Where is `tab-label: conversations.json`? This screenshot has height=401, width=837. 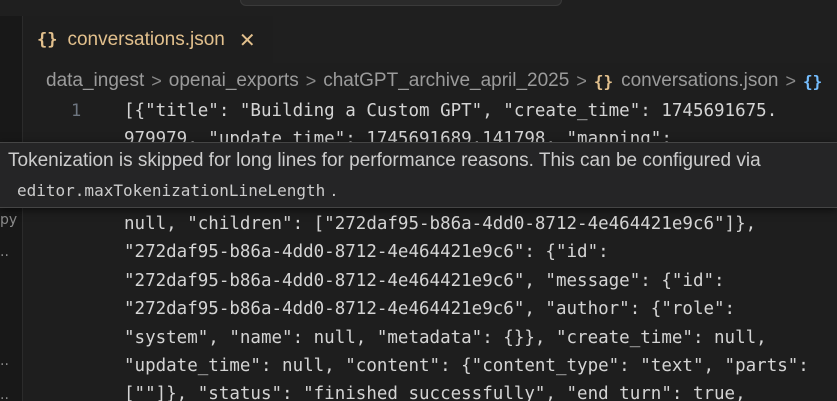 tab-label: conversations.json is located at coordinates (146, 39).